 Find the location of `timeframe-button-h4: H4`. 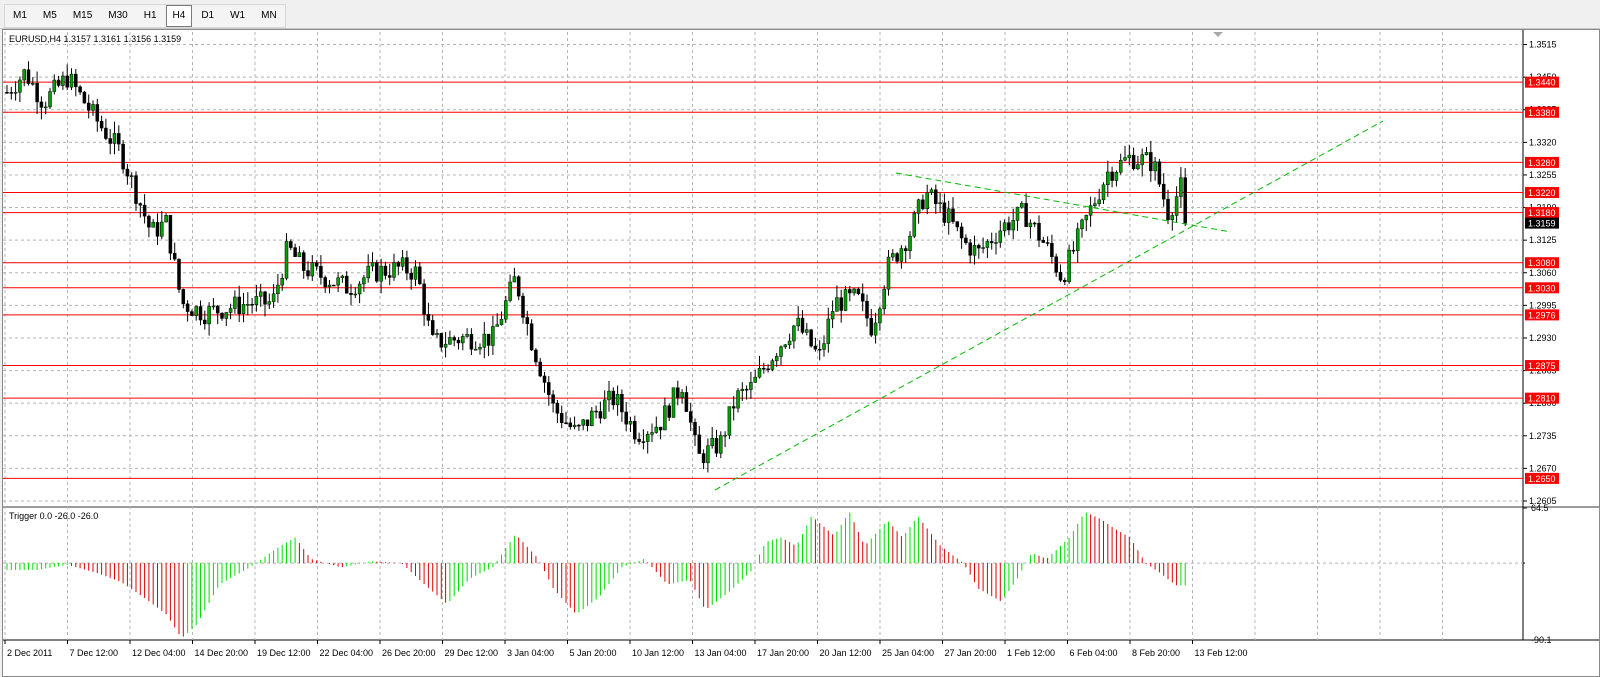

timeframe-button-h4: H4 is located at coordinates (179, 16).